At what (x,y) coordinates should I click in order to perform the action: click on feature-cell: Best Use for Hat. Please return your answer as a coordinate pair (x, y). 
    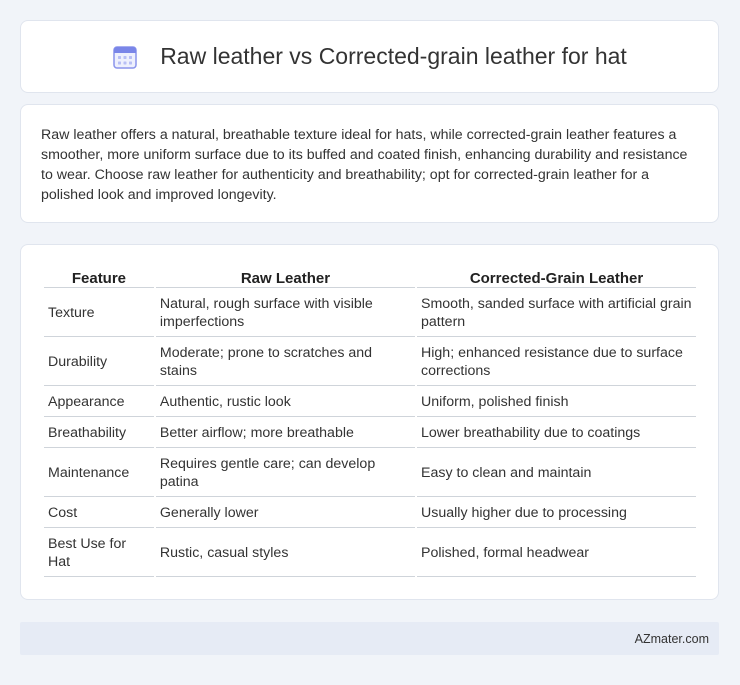
    Looking at the image, I should click on (99, 553).